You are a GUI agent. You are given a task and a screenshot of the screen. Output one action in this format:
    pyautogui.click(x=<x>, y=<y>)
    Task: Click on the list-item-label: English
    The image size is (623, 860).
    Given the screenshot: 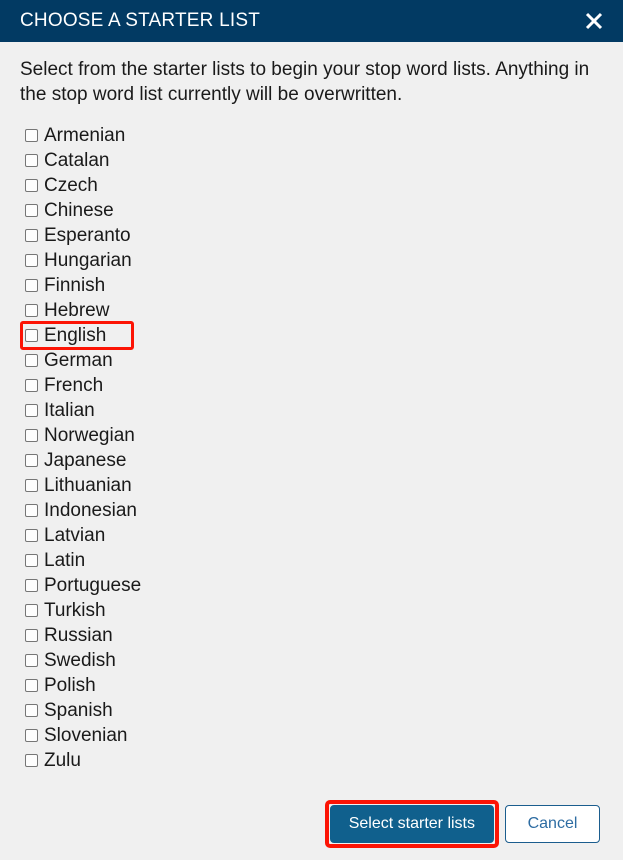 What is the action you would take?
    pyautogui.click(x=75, y=335)
    